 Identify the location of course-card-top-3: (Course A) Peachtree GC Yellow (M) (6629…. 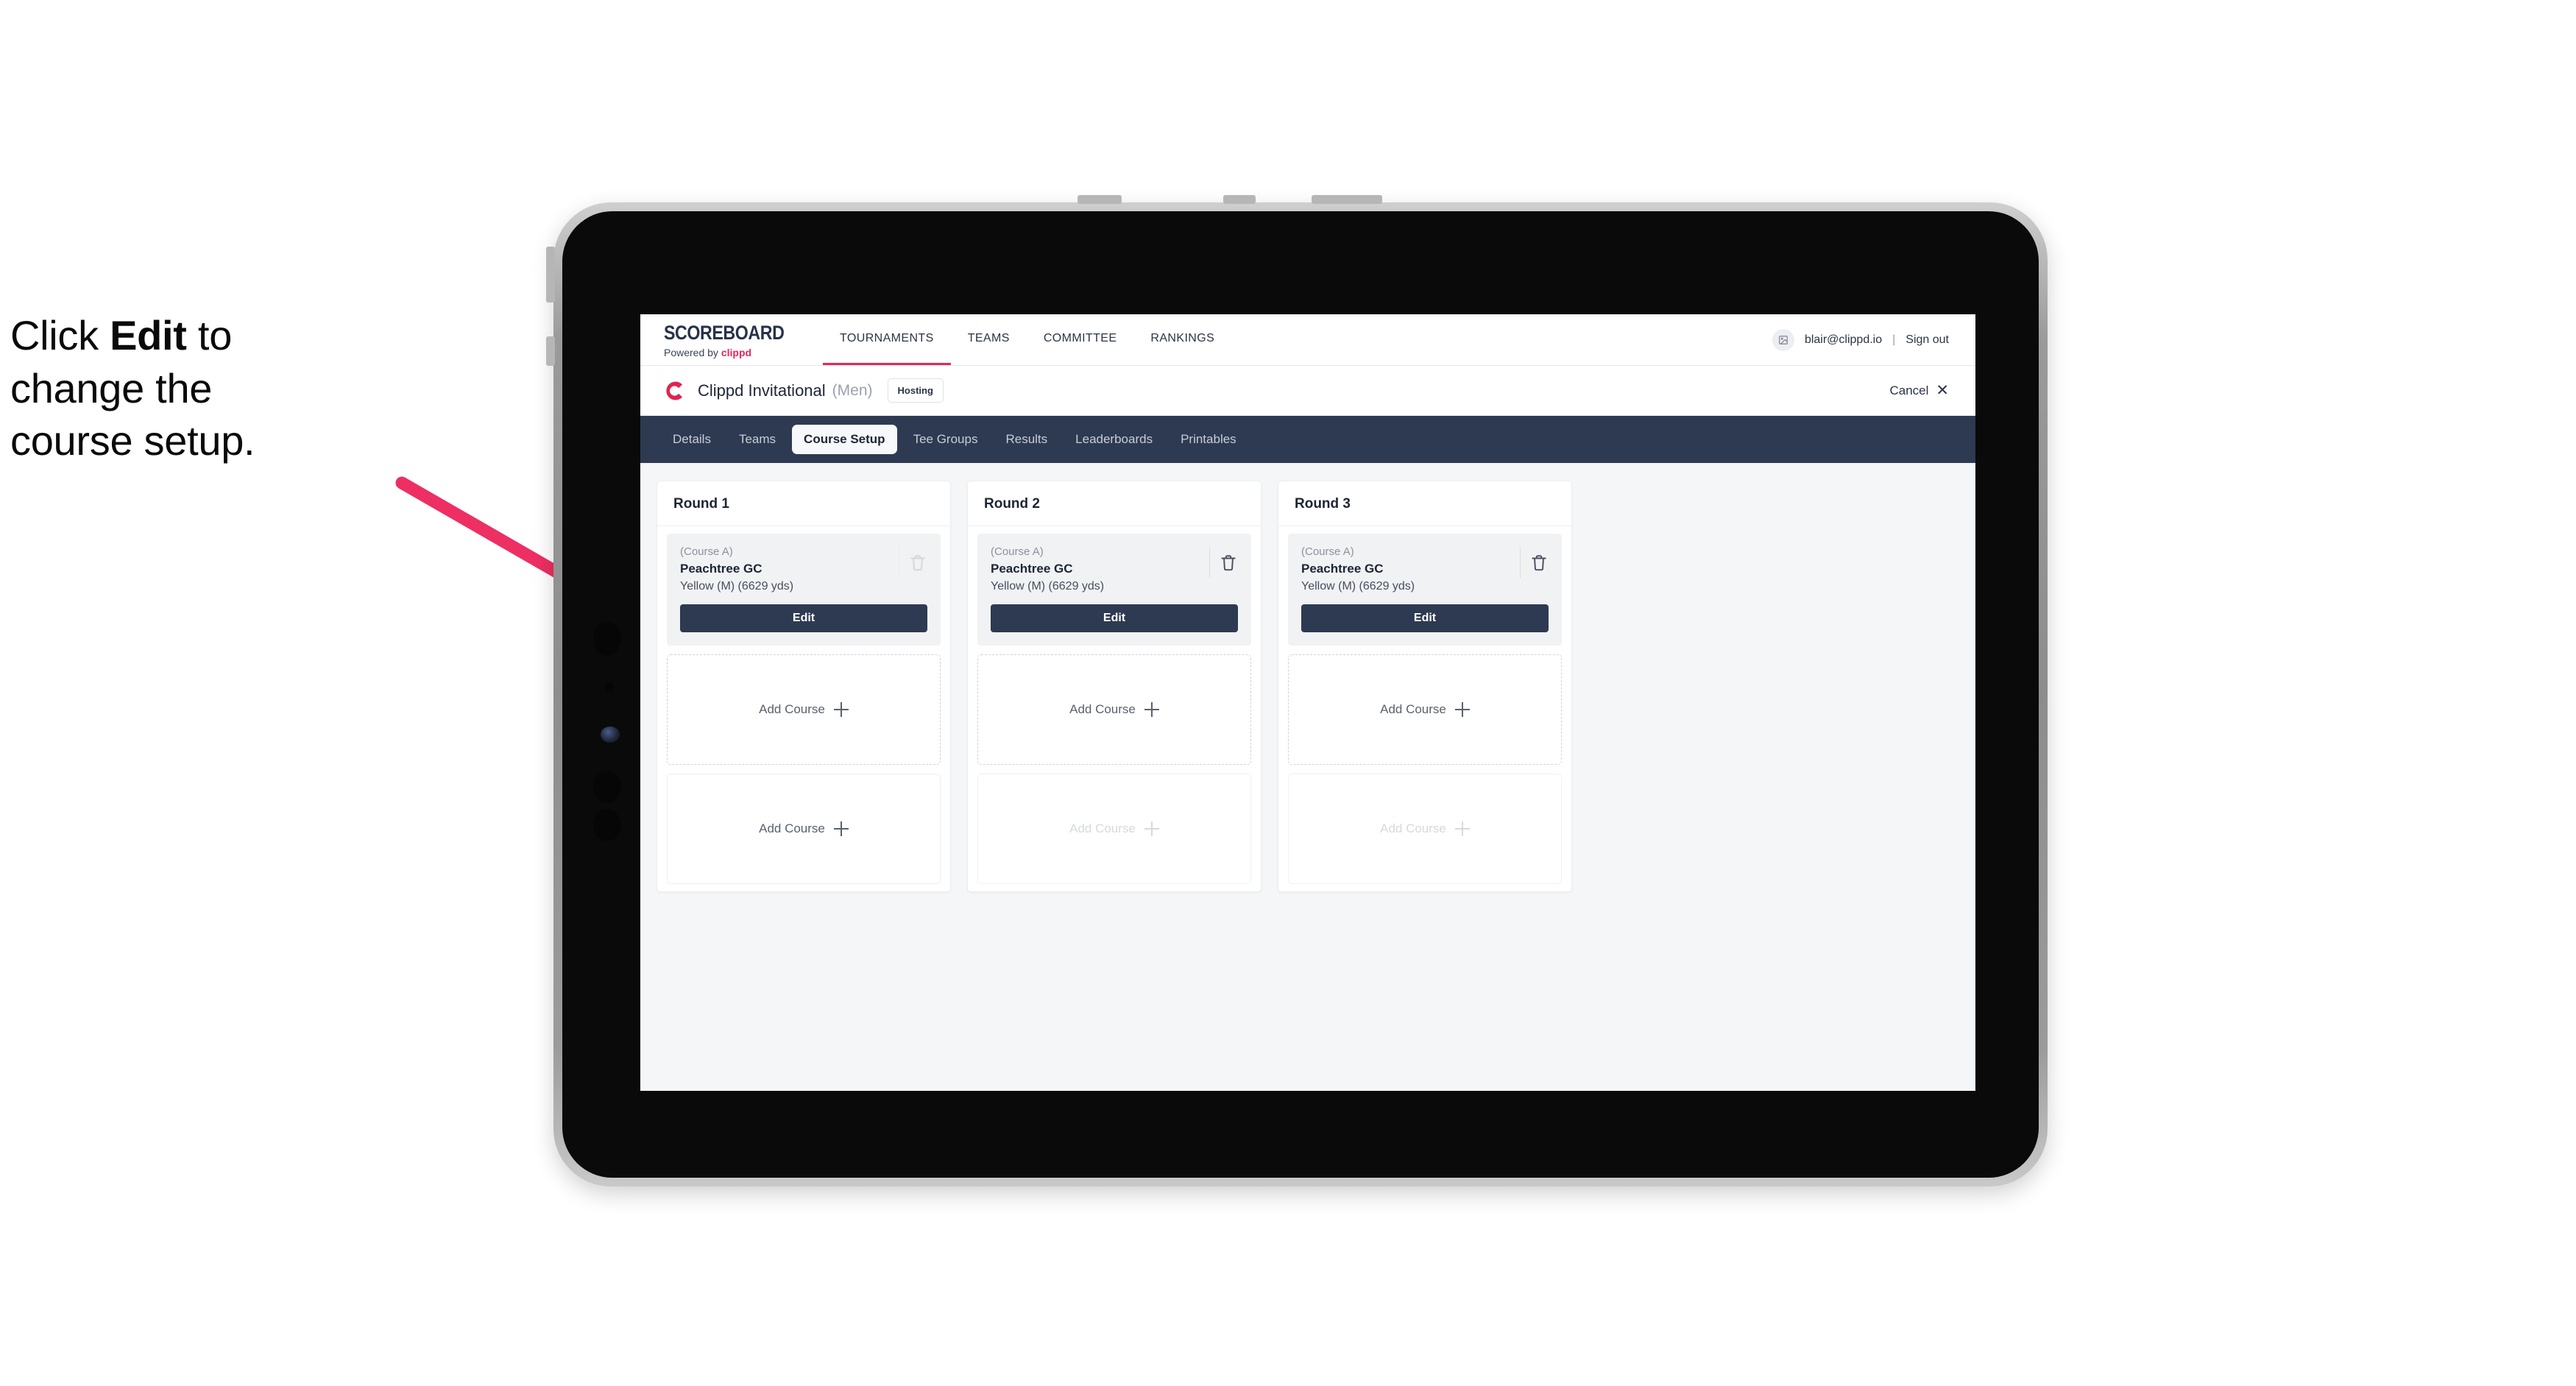
(1425, 569).